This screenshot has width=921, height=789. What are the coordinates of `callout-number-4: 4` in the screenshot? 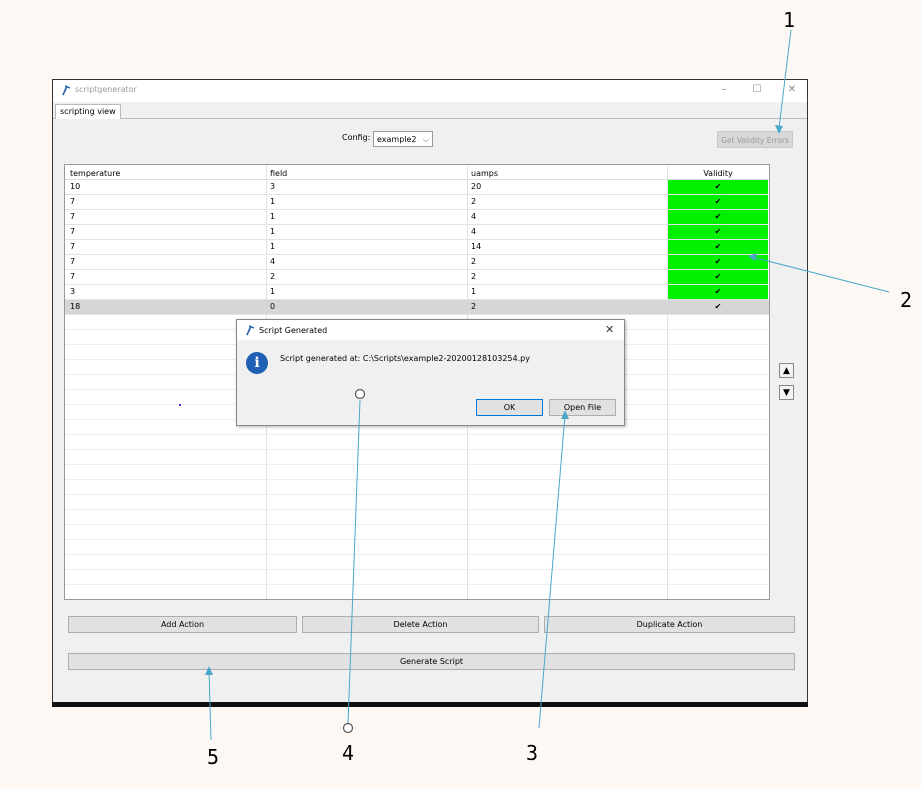 It's located at (348, 753).